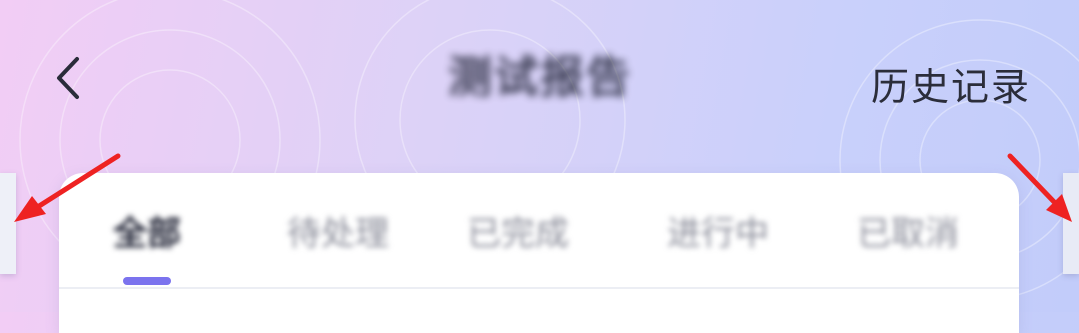 The image size is (1079, 333). Describe the element at coordinates (540, 77) in the screenshot. I see `page-title: 测试报告` at that location.